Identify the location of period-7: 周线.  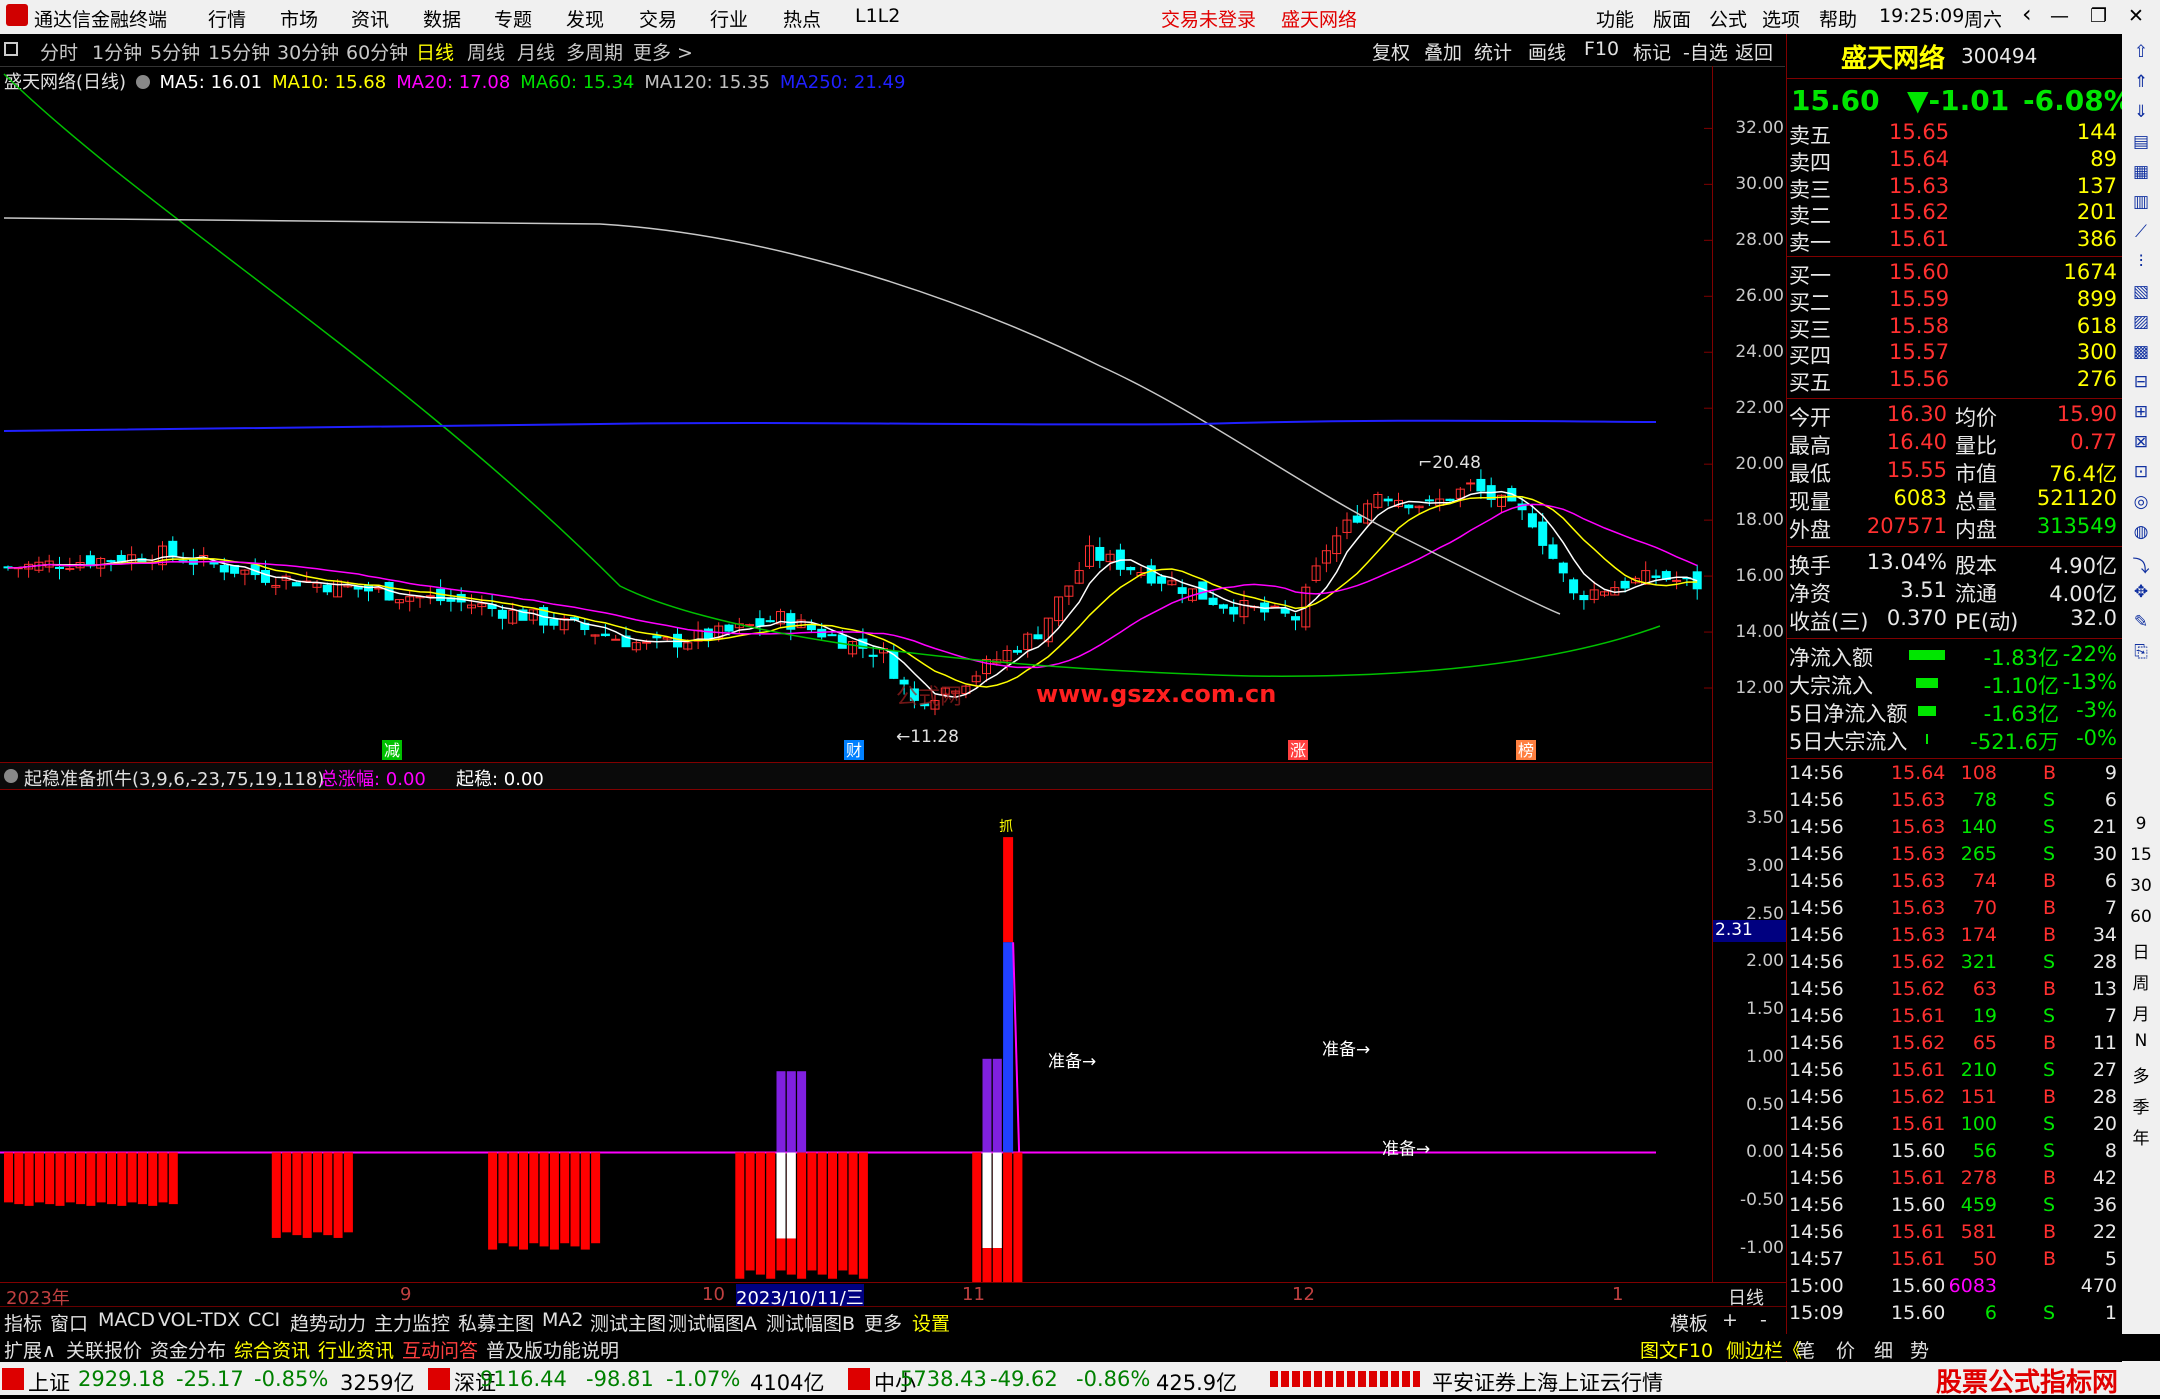
(486, 51).